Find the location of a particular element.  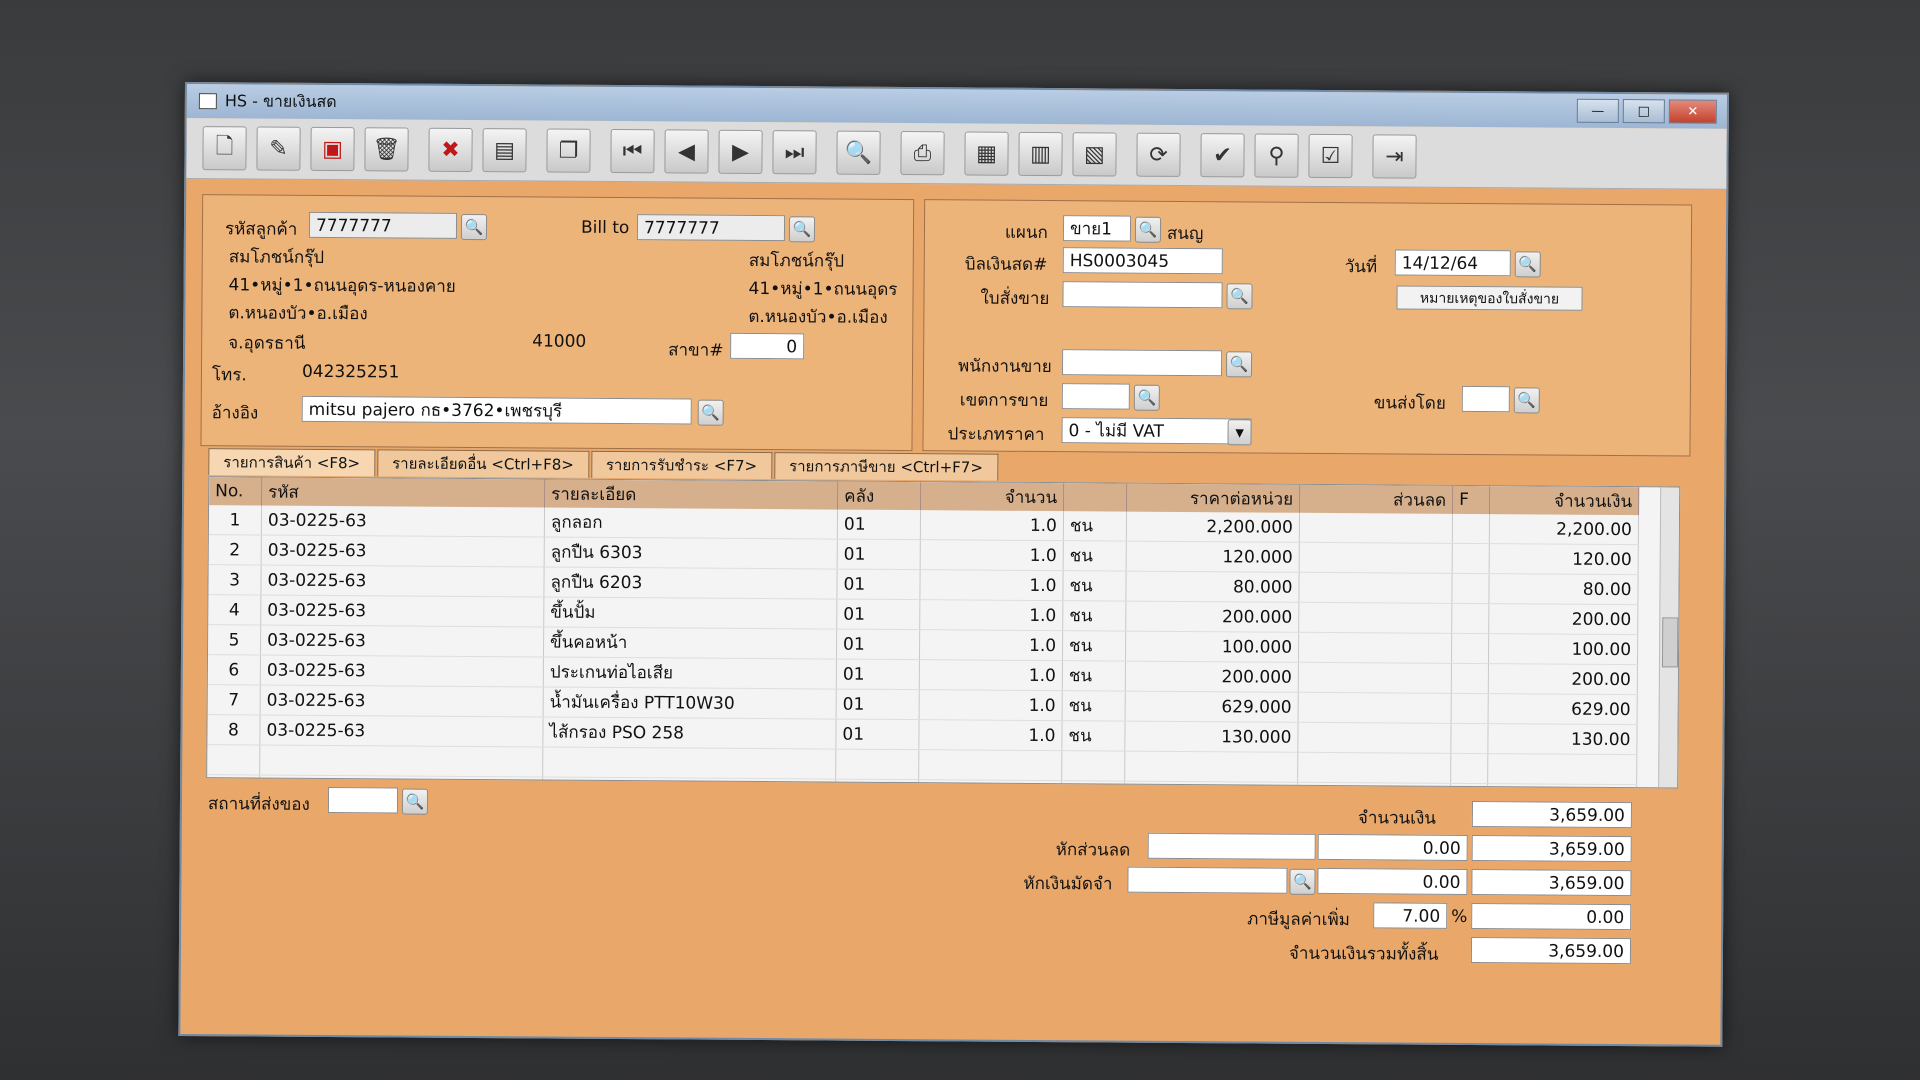

col-desc: รายละเอียด is located at coordinates (691, 494).